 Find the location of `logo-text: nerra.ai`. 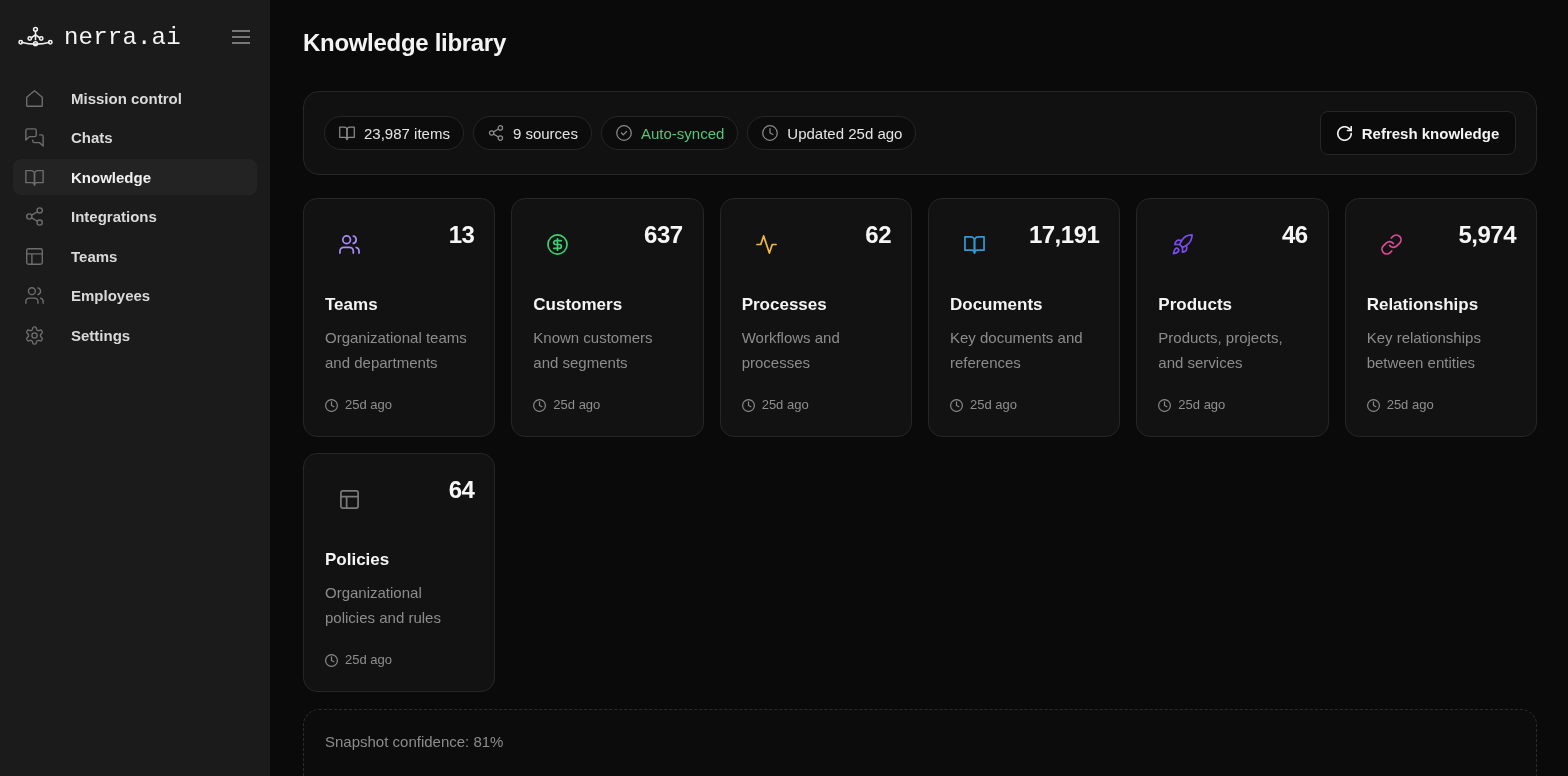

logo-text: nerra.ai is located at coordinates (122, 37).